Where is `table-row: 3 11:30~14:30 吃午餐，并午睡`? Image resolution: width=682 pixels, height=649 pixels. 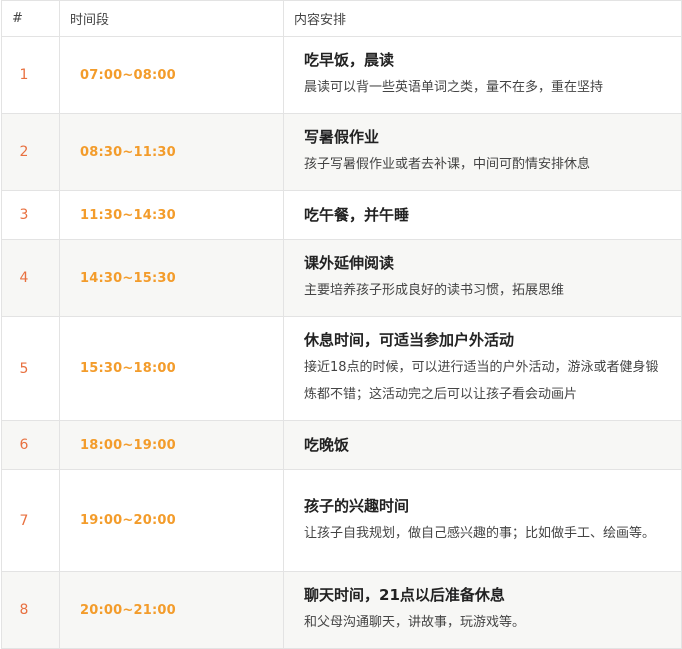
table-row: 3 11:30~14:30 吃午餐，并午睡 is located at coordinates (341, 215).